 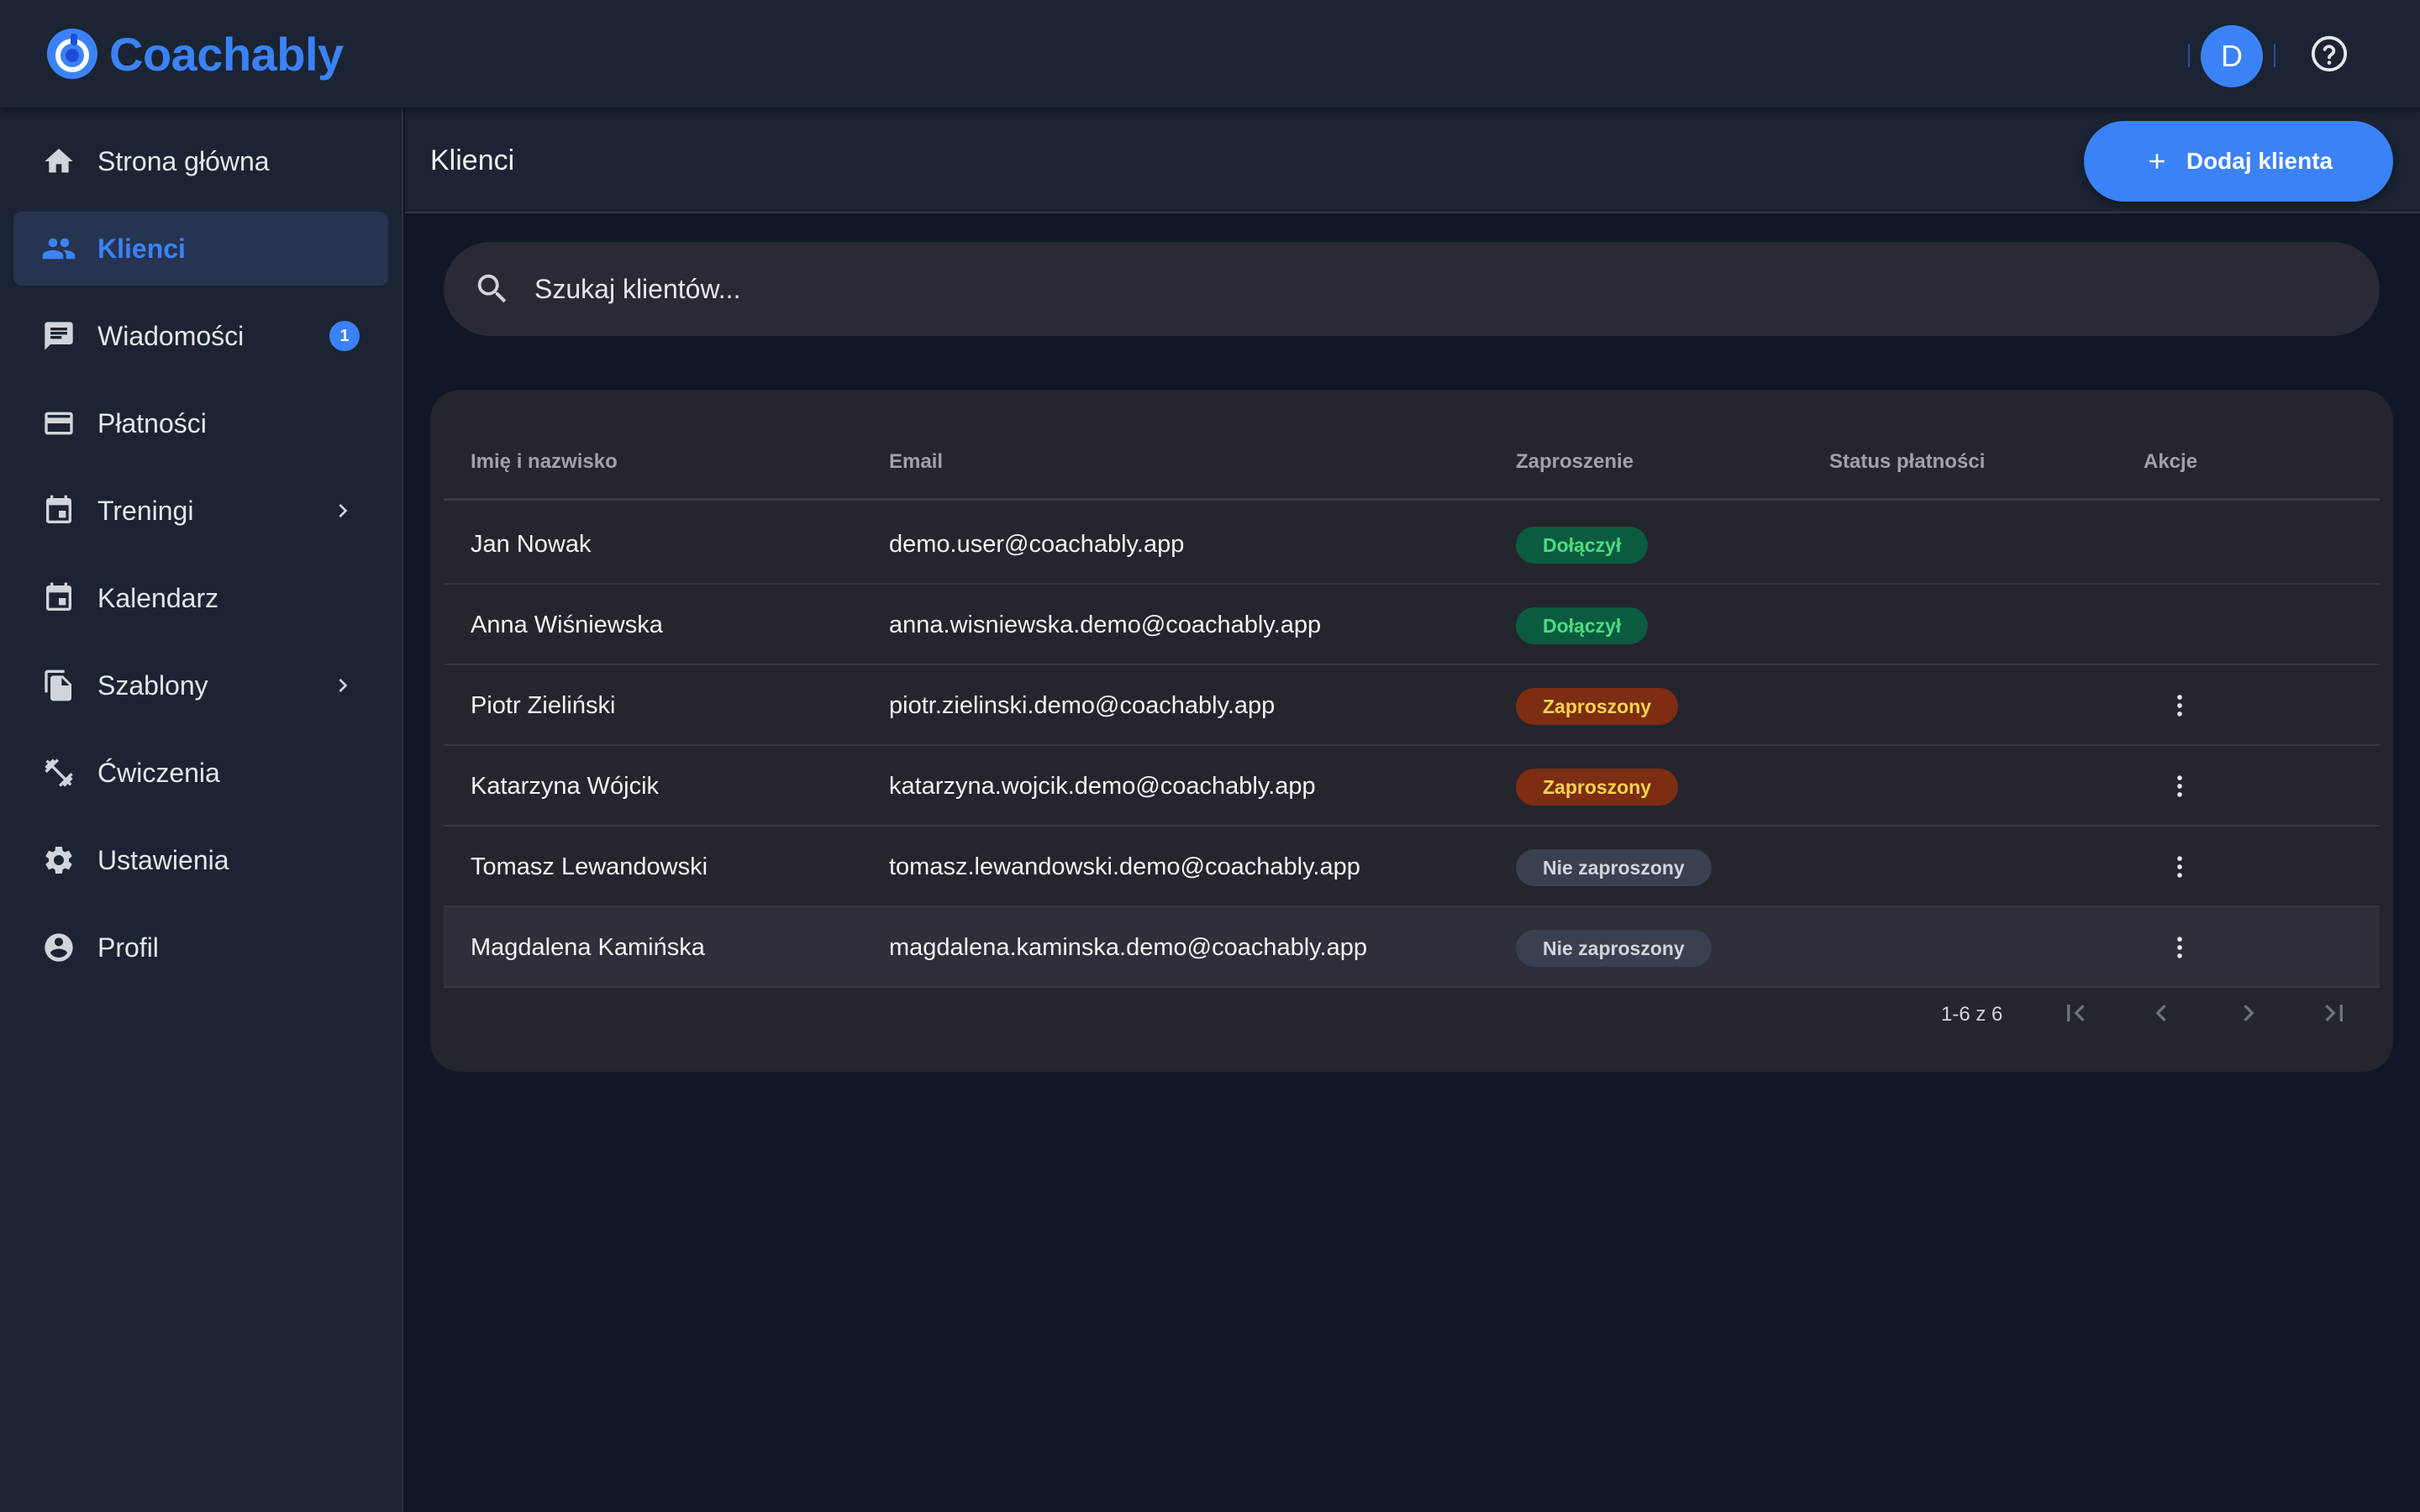 What do you see at coordinates (589, 866) in the screenshot?
I see `client-name: Tomasz Lewandowski` at bounding box center [589, 866].